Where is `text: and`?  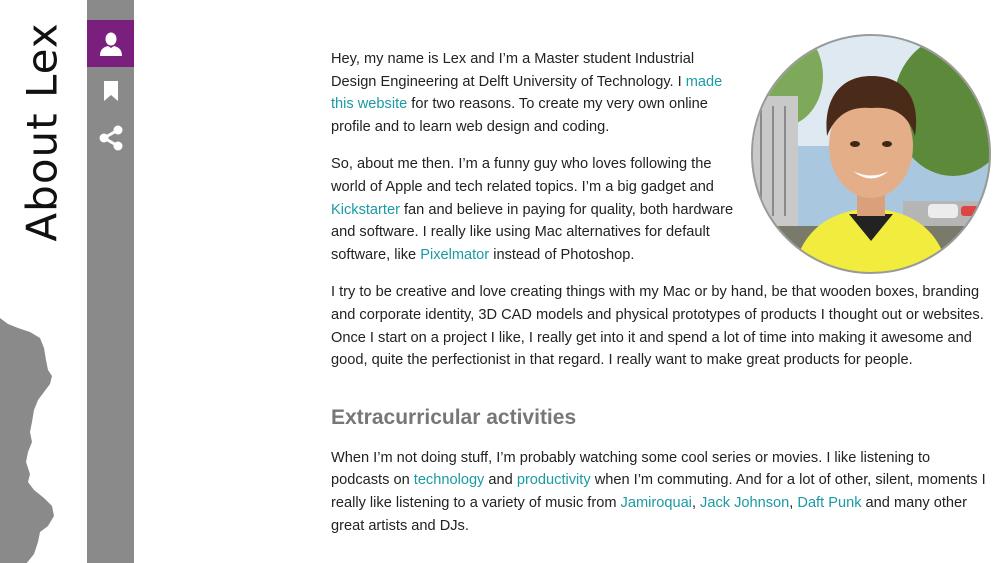
text: and is located at coordinates (500, 480).